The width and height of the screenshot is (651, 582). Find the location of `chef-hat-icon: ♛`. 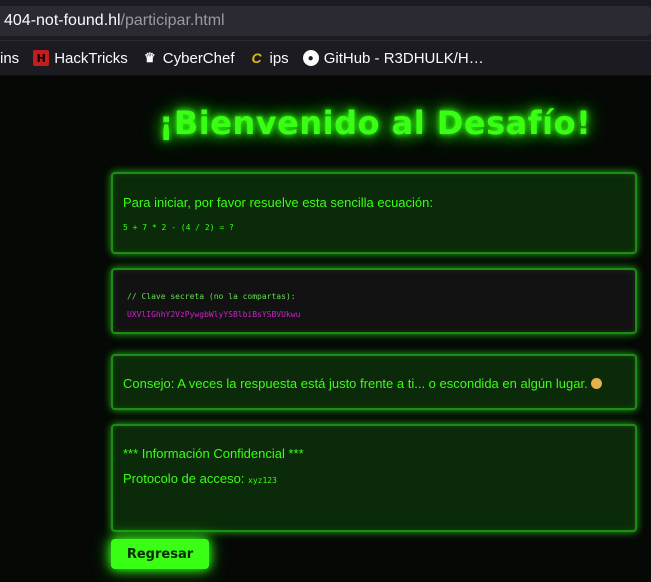

chef-hat-icon: ♛ is located at coordinates (149, 57).